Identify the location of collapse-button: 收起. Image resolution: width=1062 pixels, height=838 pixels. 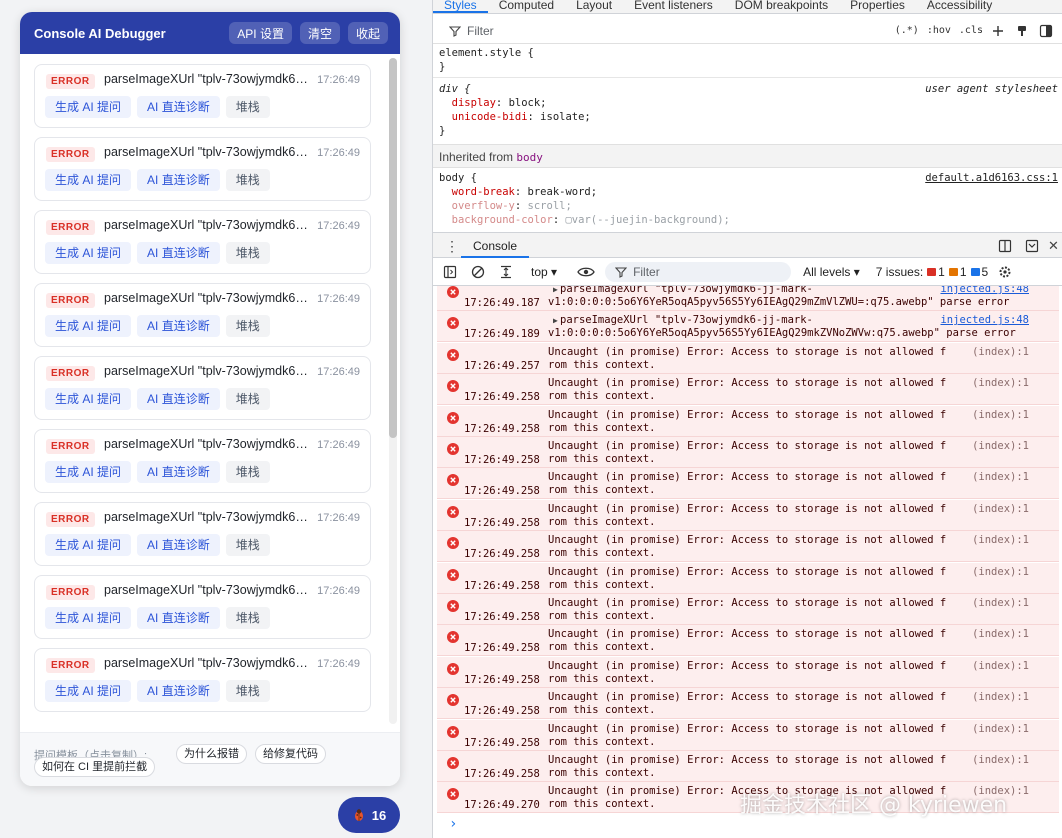
(367, 33).